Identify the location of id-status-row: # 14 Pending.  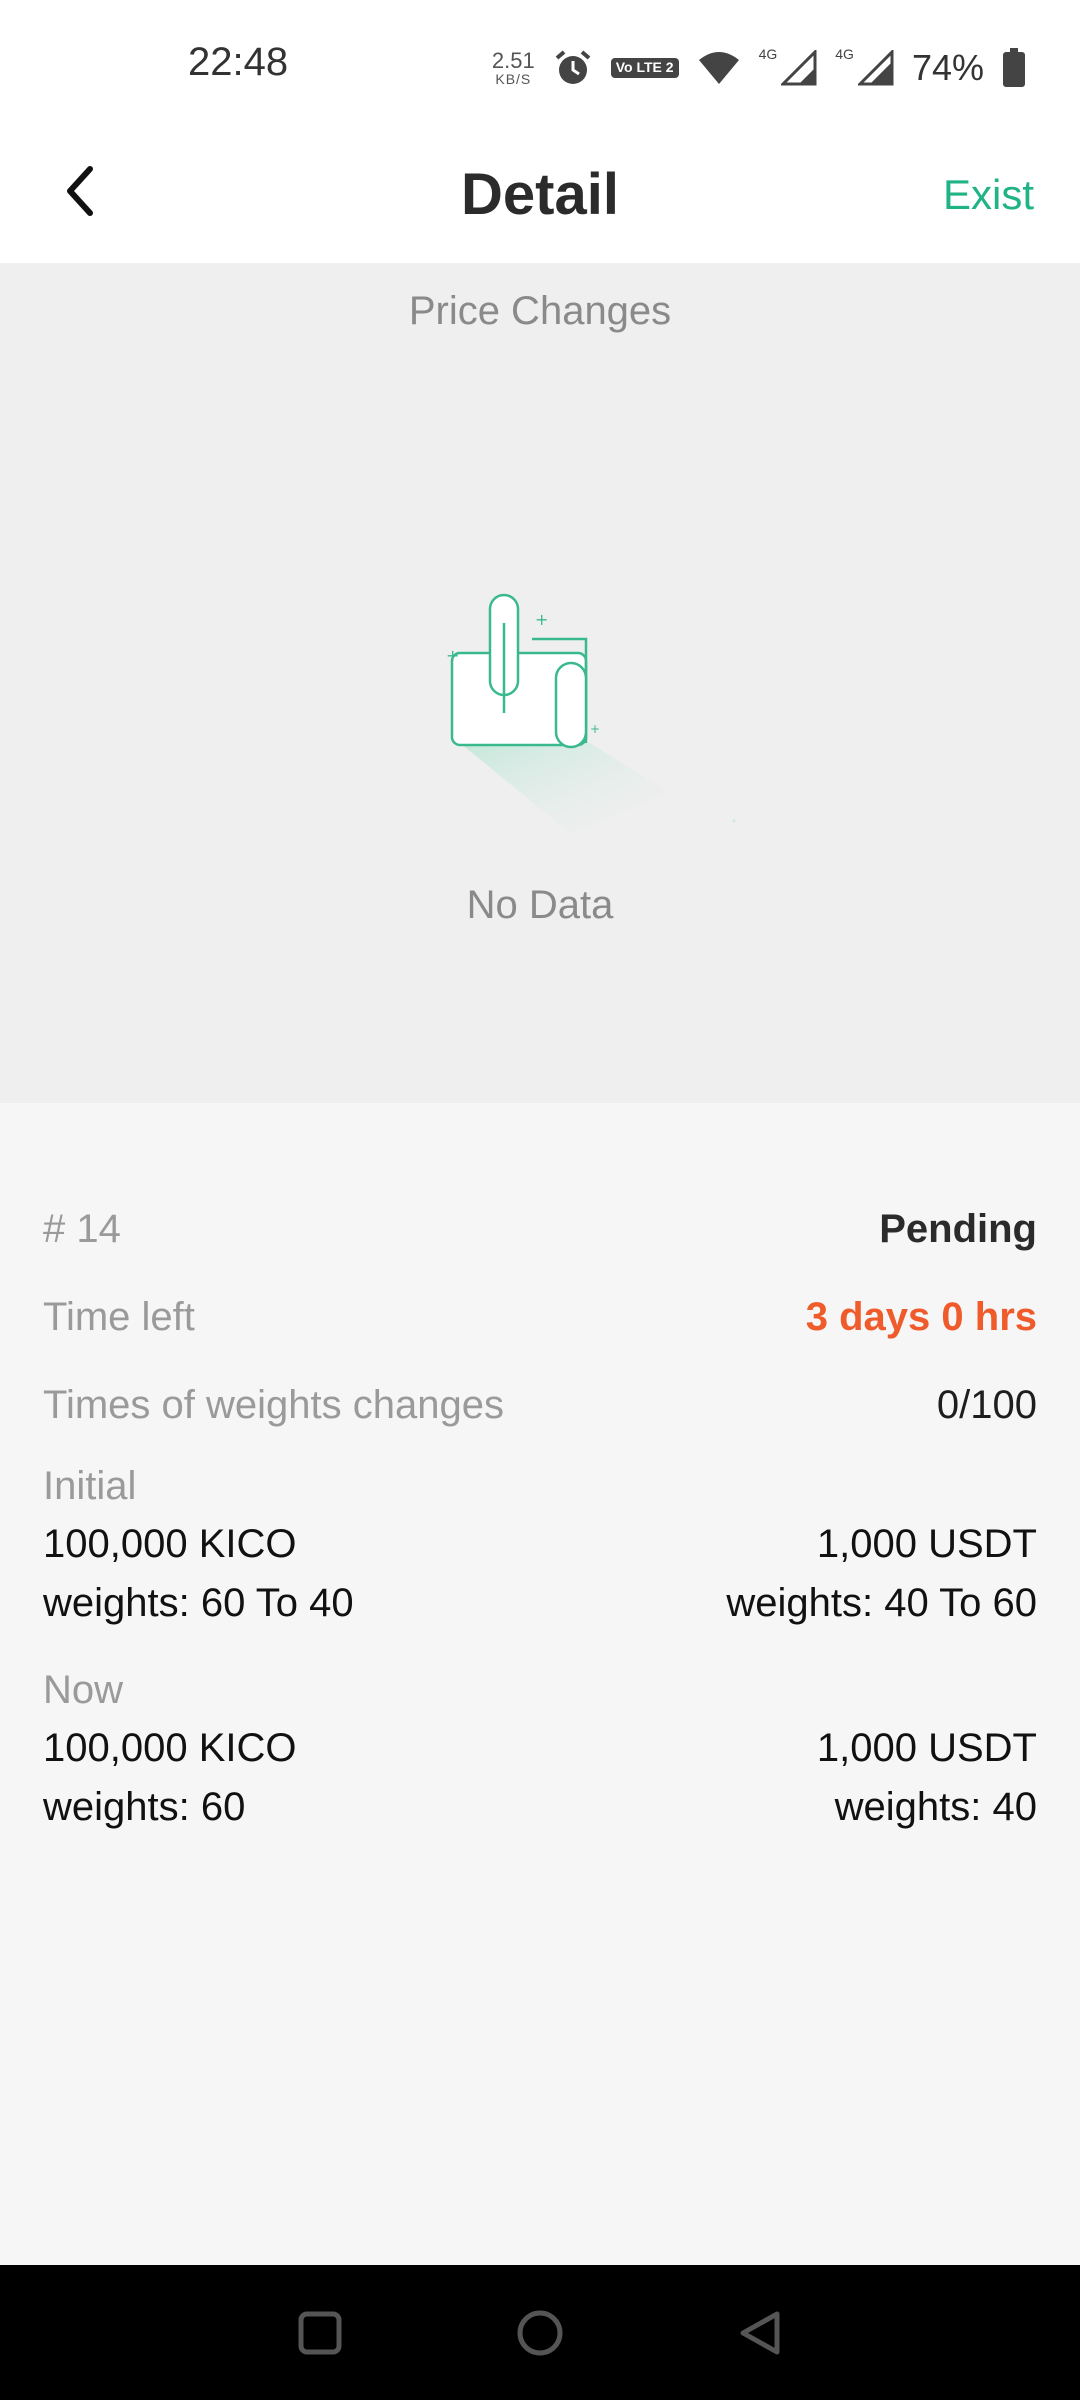
(540, 1229).